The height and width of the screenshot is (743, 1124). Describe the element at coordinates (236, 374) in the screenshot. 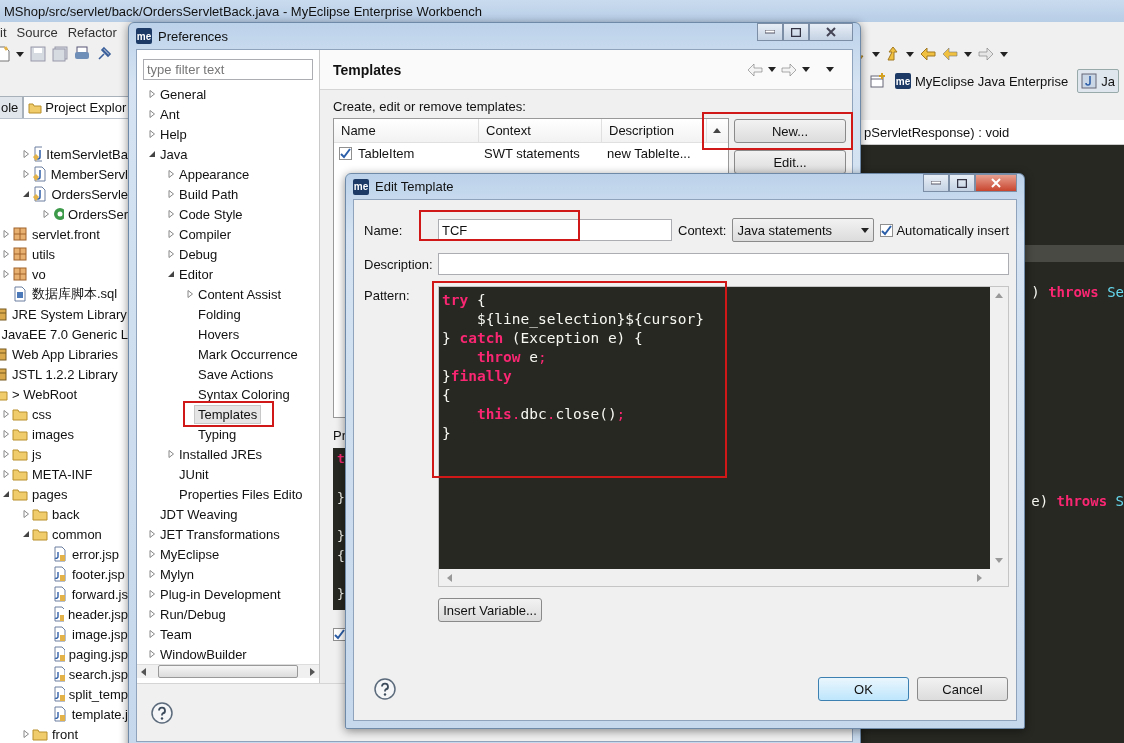

I see `tree-item: Save Actions` at that location.